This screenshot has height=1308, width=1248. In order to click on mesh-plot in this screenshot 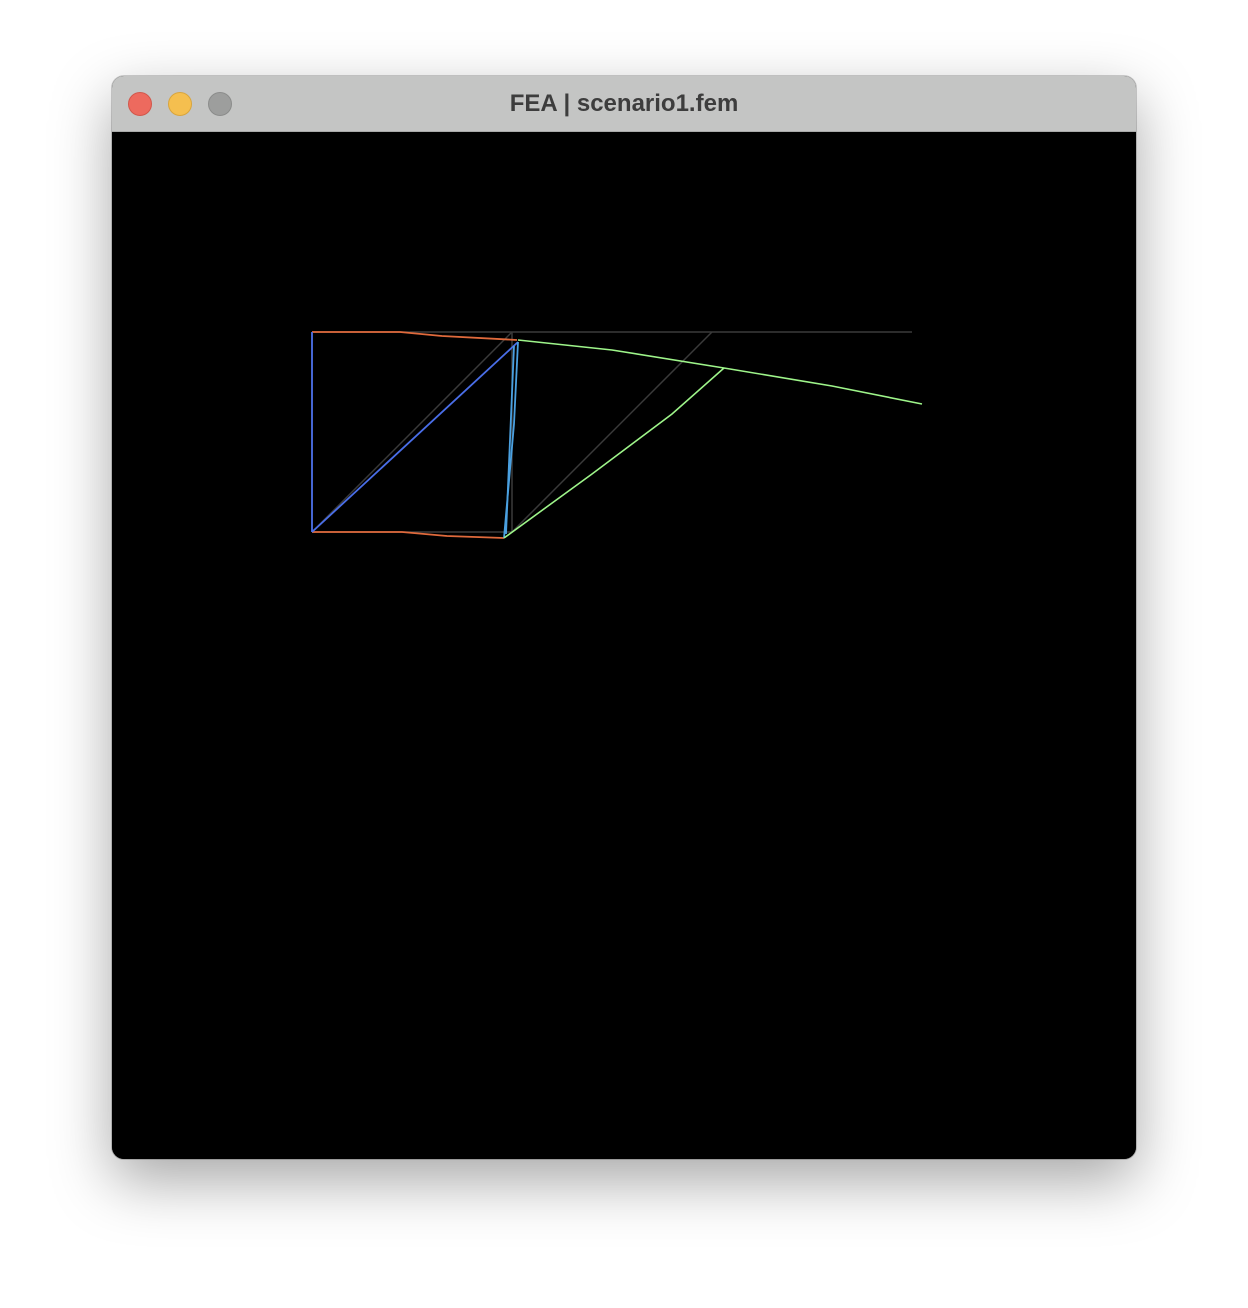, I will do `click(617, 435)`.